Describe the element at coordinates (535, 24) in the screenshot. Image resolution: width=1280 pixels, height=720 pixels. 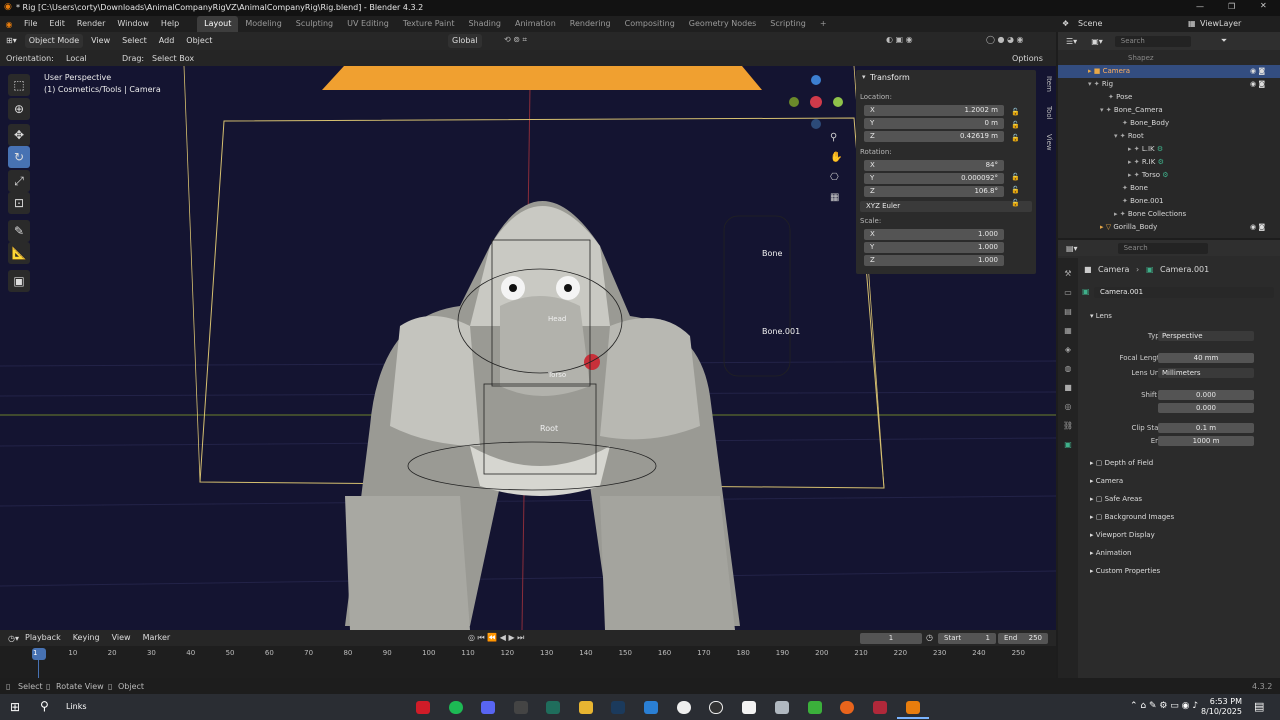
I see `tab-animation: Animation` at that location.